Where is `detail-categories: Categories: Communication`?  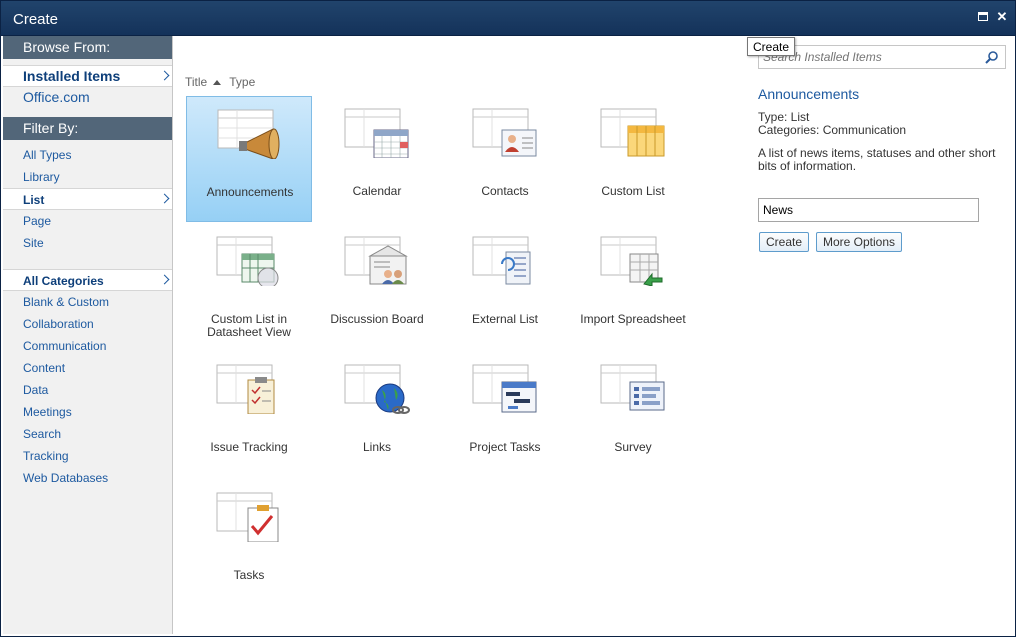 detail-categories: Categories: Communication is located at coordinates (832, 130).